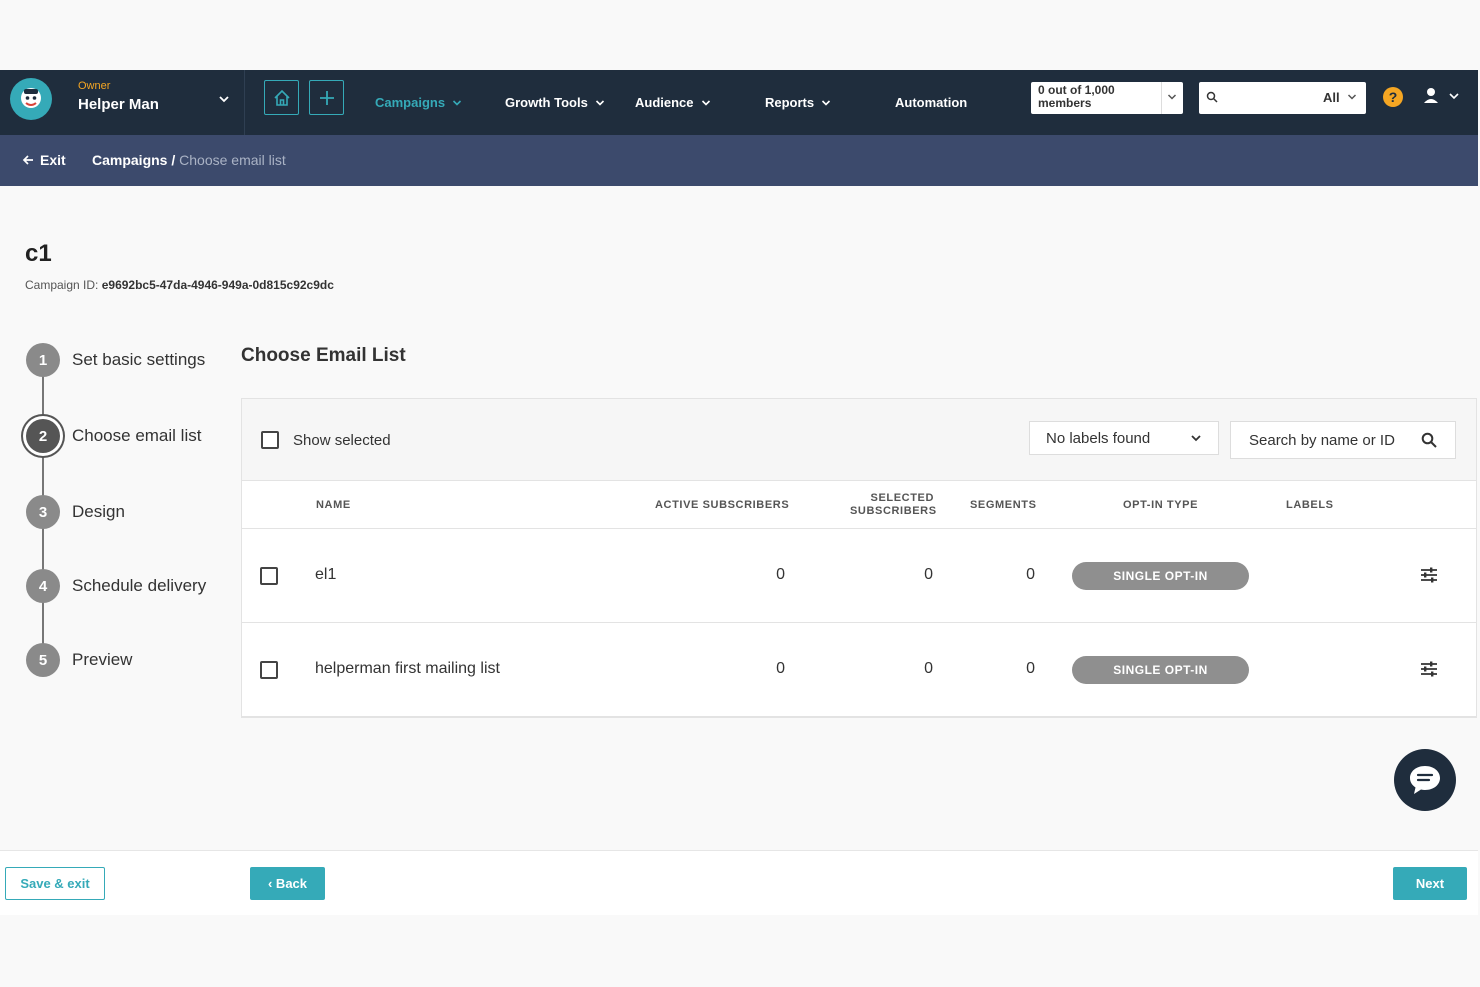 This screenshot has height=987, width=1480. What do you see at coordinates (1393, 97) in the screenshot?
I see `help-icon: ?` at bounding box center [1393, 97].